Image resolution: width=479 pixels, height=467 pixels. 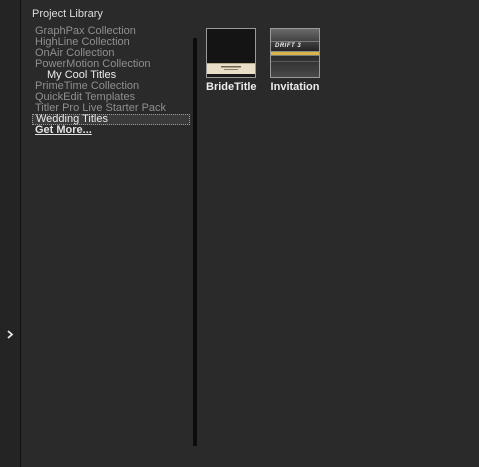 What do you see at coordinates (295, 53) in the screenshot?
I see `invitation-preview-image: DRIFT 3` at bounding box center [295, 53].